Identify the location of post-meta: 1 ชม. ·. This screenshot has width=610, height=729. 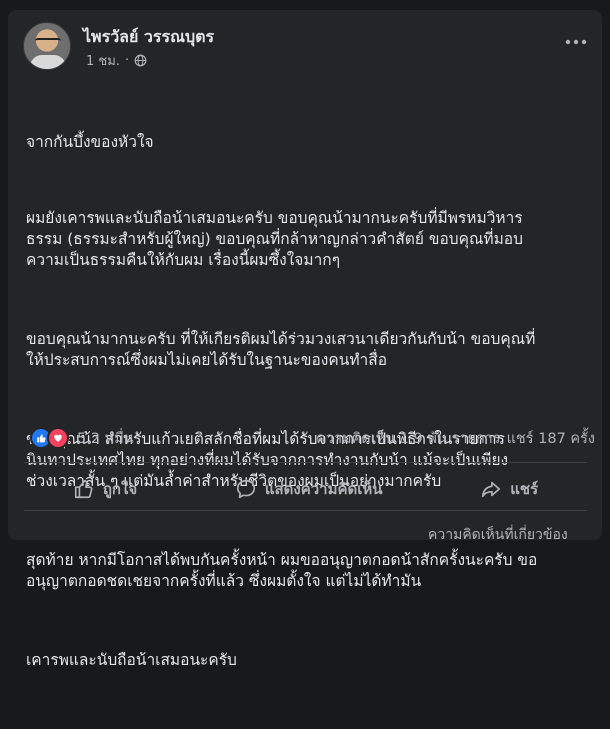
(116, 60).